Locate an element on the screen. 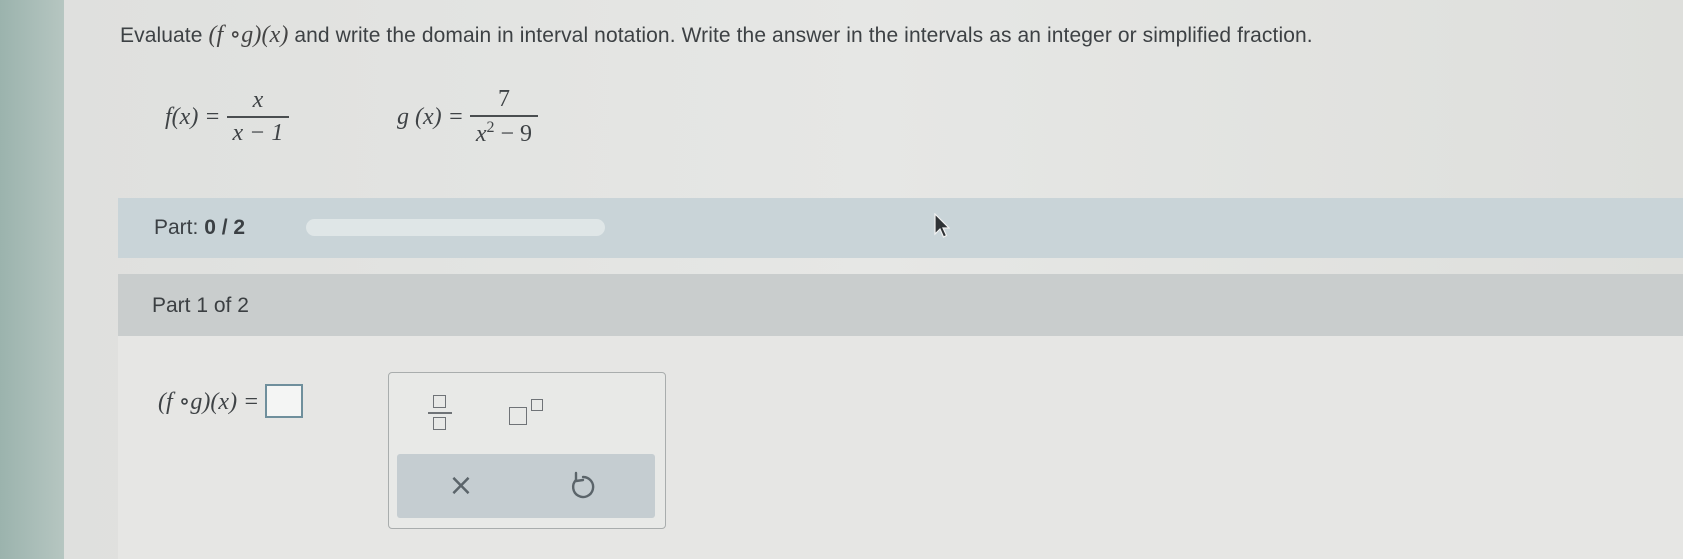 The width and height of the screenshot is (1683, 559). function-f: f(x) = x x − 1 is located at coordinates (227, 117).